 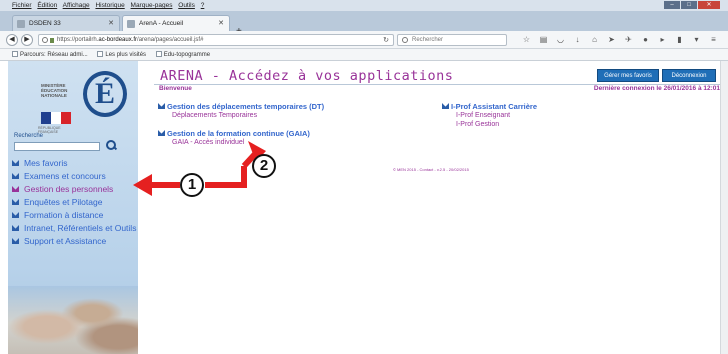 What do you see at coordinates (241, 142) in the screenshot?
I see `link-gaia-acces-individuel: GAIA - Accès individuel` at bounding box center [241, 142].